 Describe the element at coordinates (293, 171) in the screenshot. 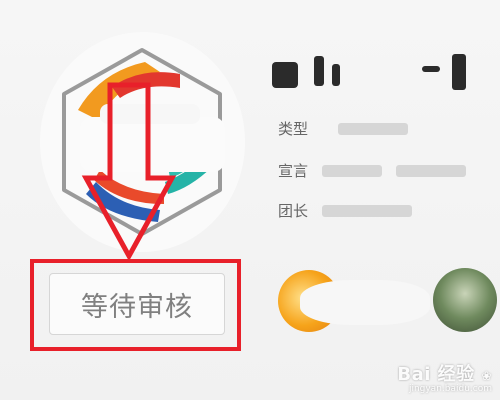

I see `group-slogan-label: 宣言` at that location.